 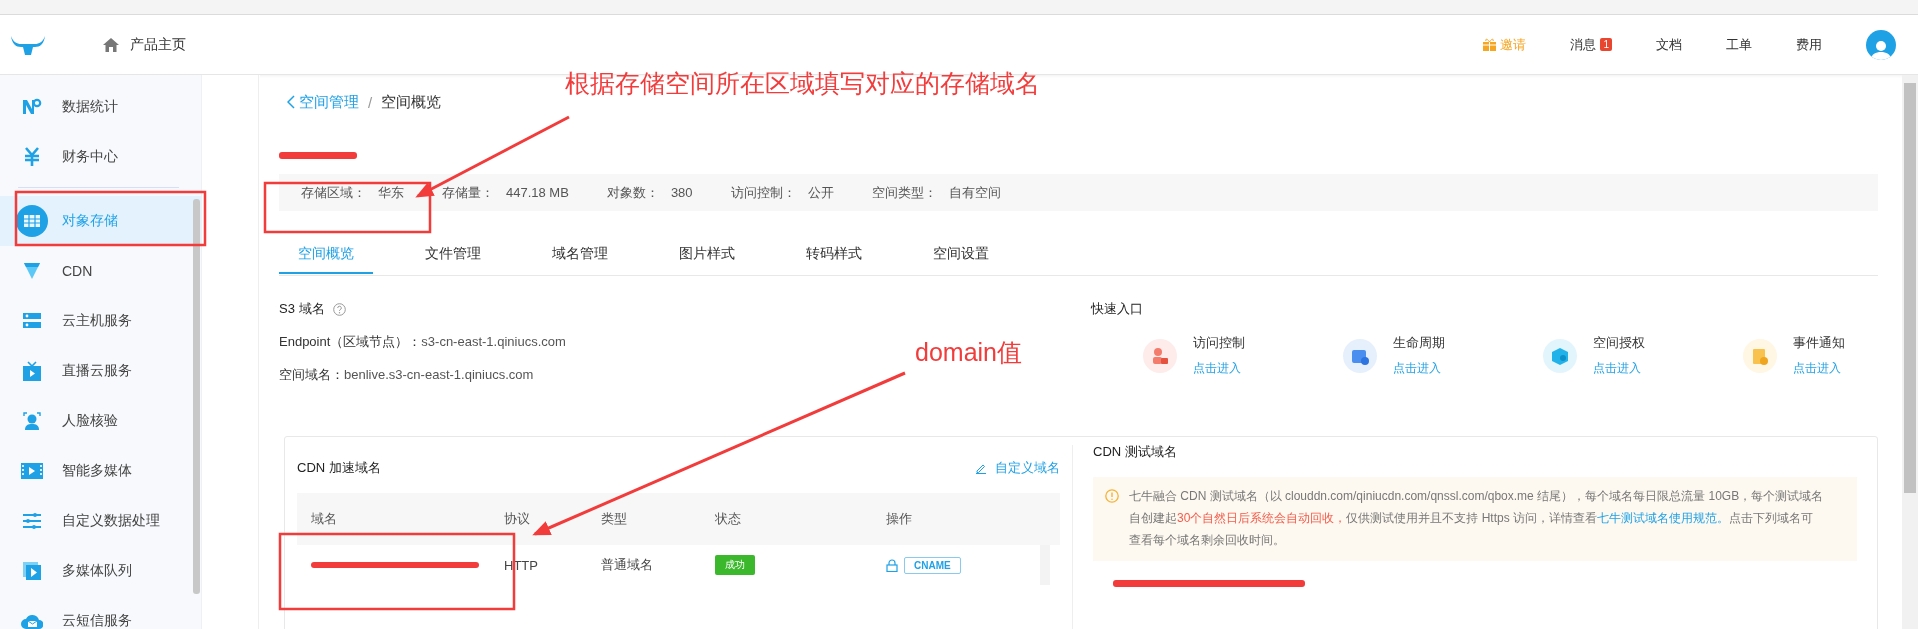 I want to click on column-header: 操作, so click(x=899, y=519).